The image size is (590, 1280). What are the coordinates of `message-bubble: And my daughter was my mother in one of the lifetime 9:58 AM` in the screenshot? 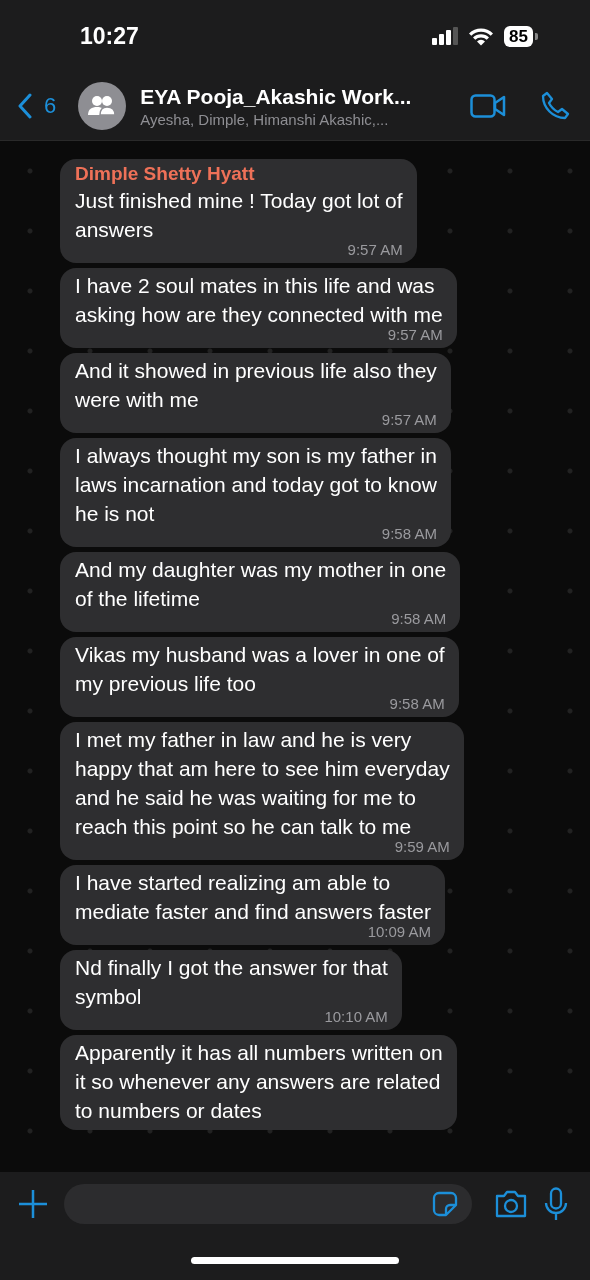 It's located at (260, 592).